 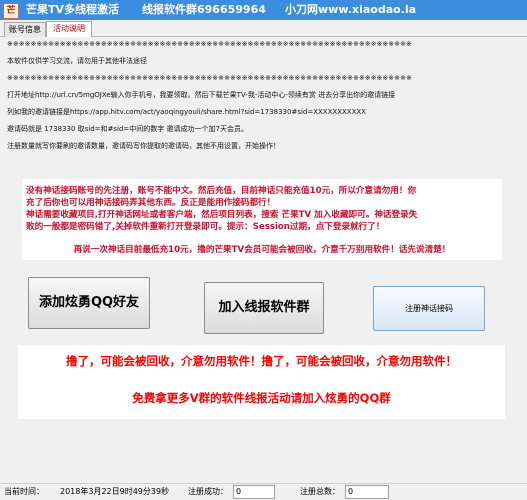 What do you see at coordinates (367, 492) in the screenshot?
I see `register-total-count: 0` at bounding box center [367, 492].